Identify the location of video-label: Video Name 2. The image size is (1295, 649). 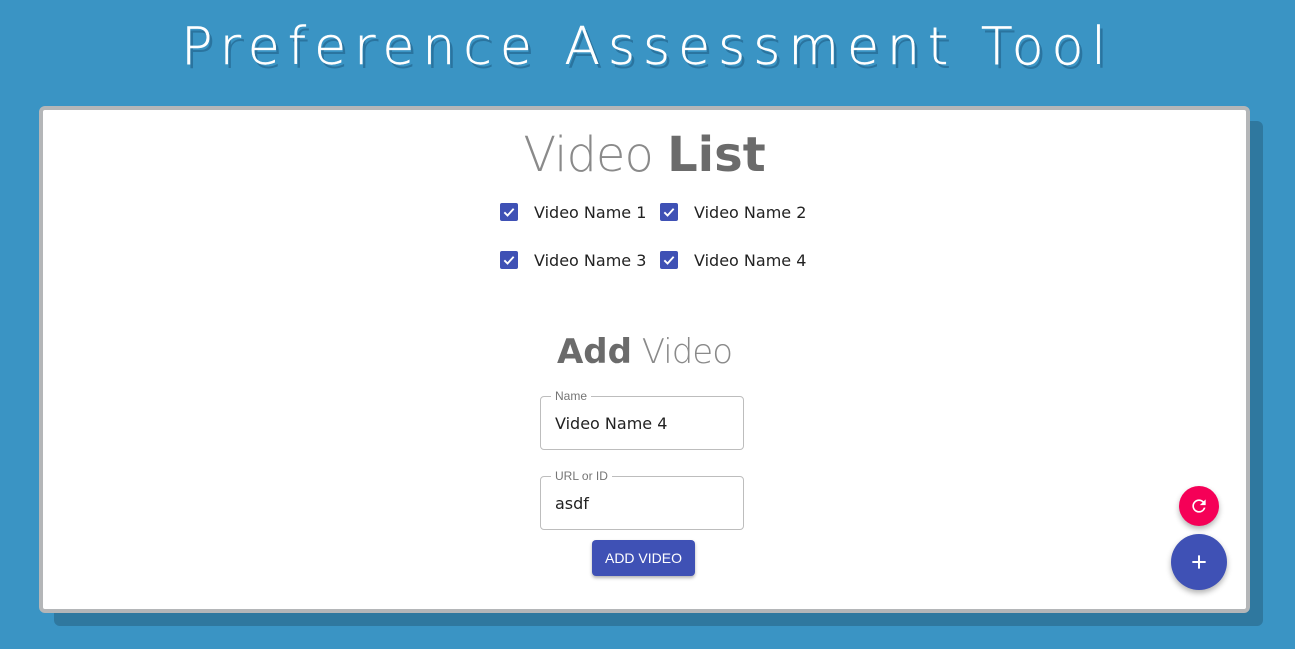
(750, 212).